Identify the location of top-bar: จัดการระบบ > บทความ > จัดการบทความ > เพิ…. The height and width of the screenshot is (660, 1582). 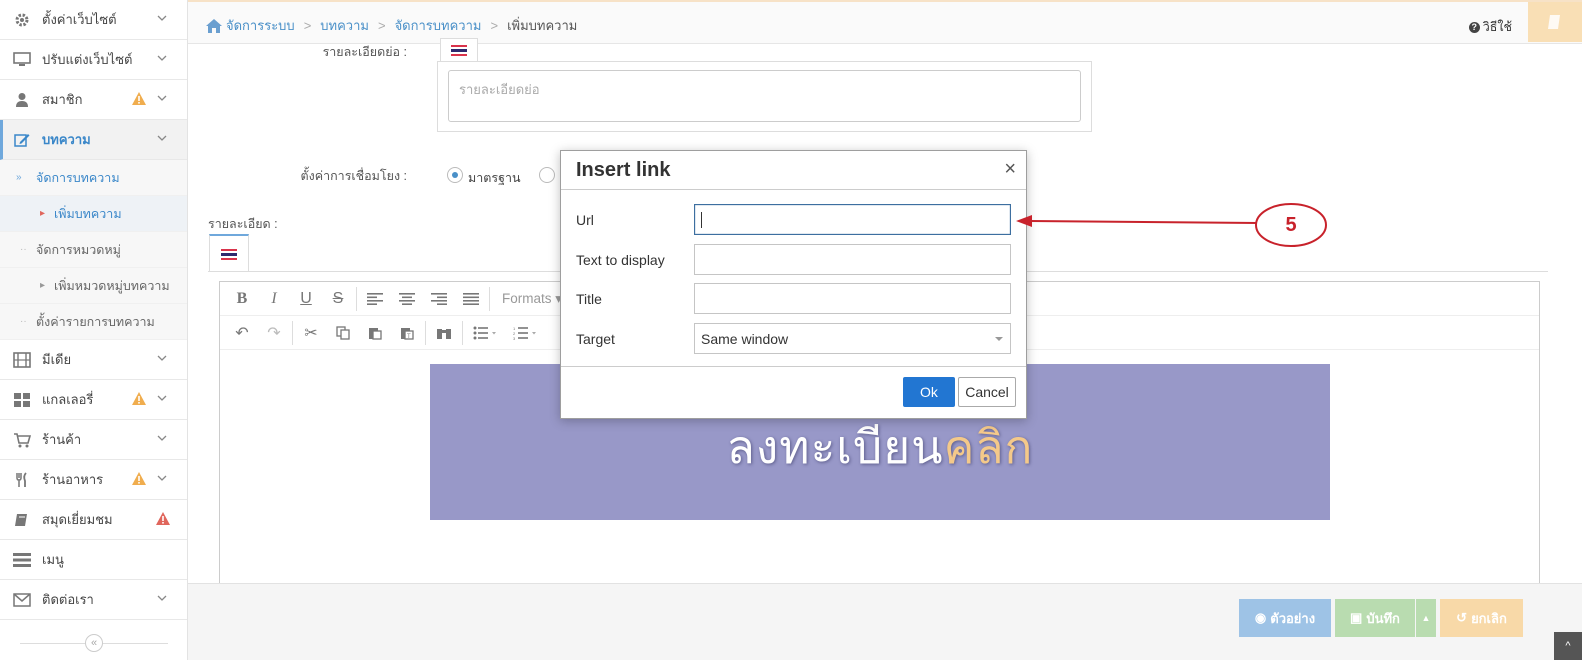
(885, 22).